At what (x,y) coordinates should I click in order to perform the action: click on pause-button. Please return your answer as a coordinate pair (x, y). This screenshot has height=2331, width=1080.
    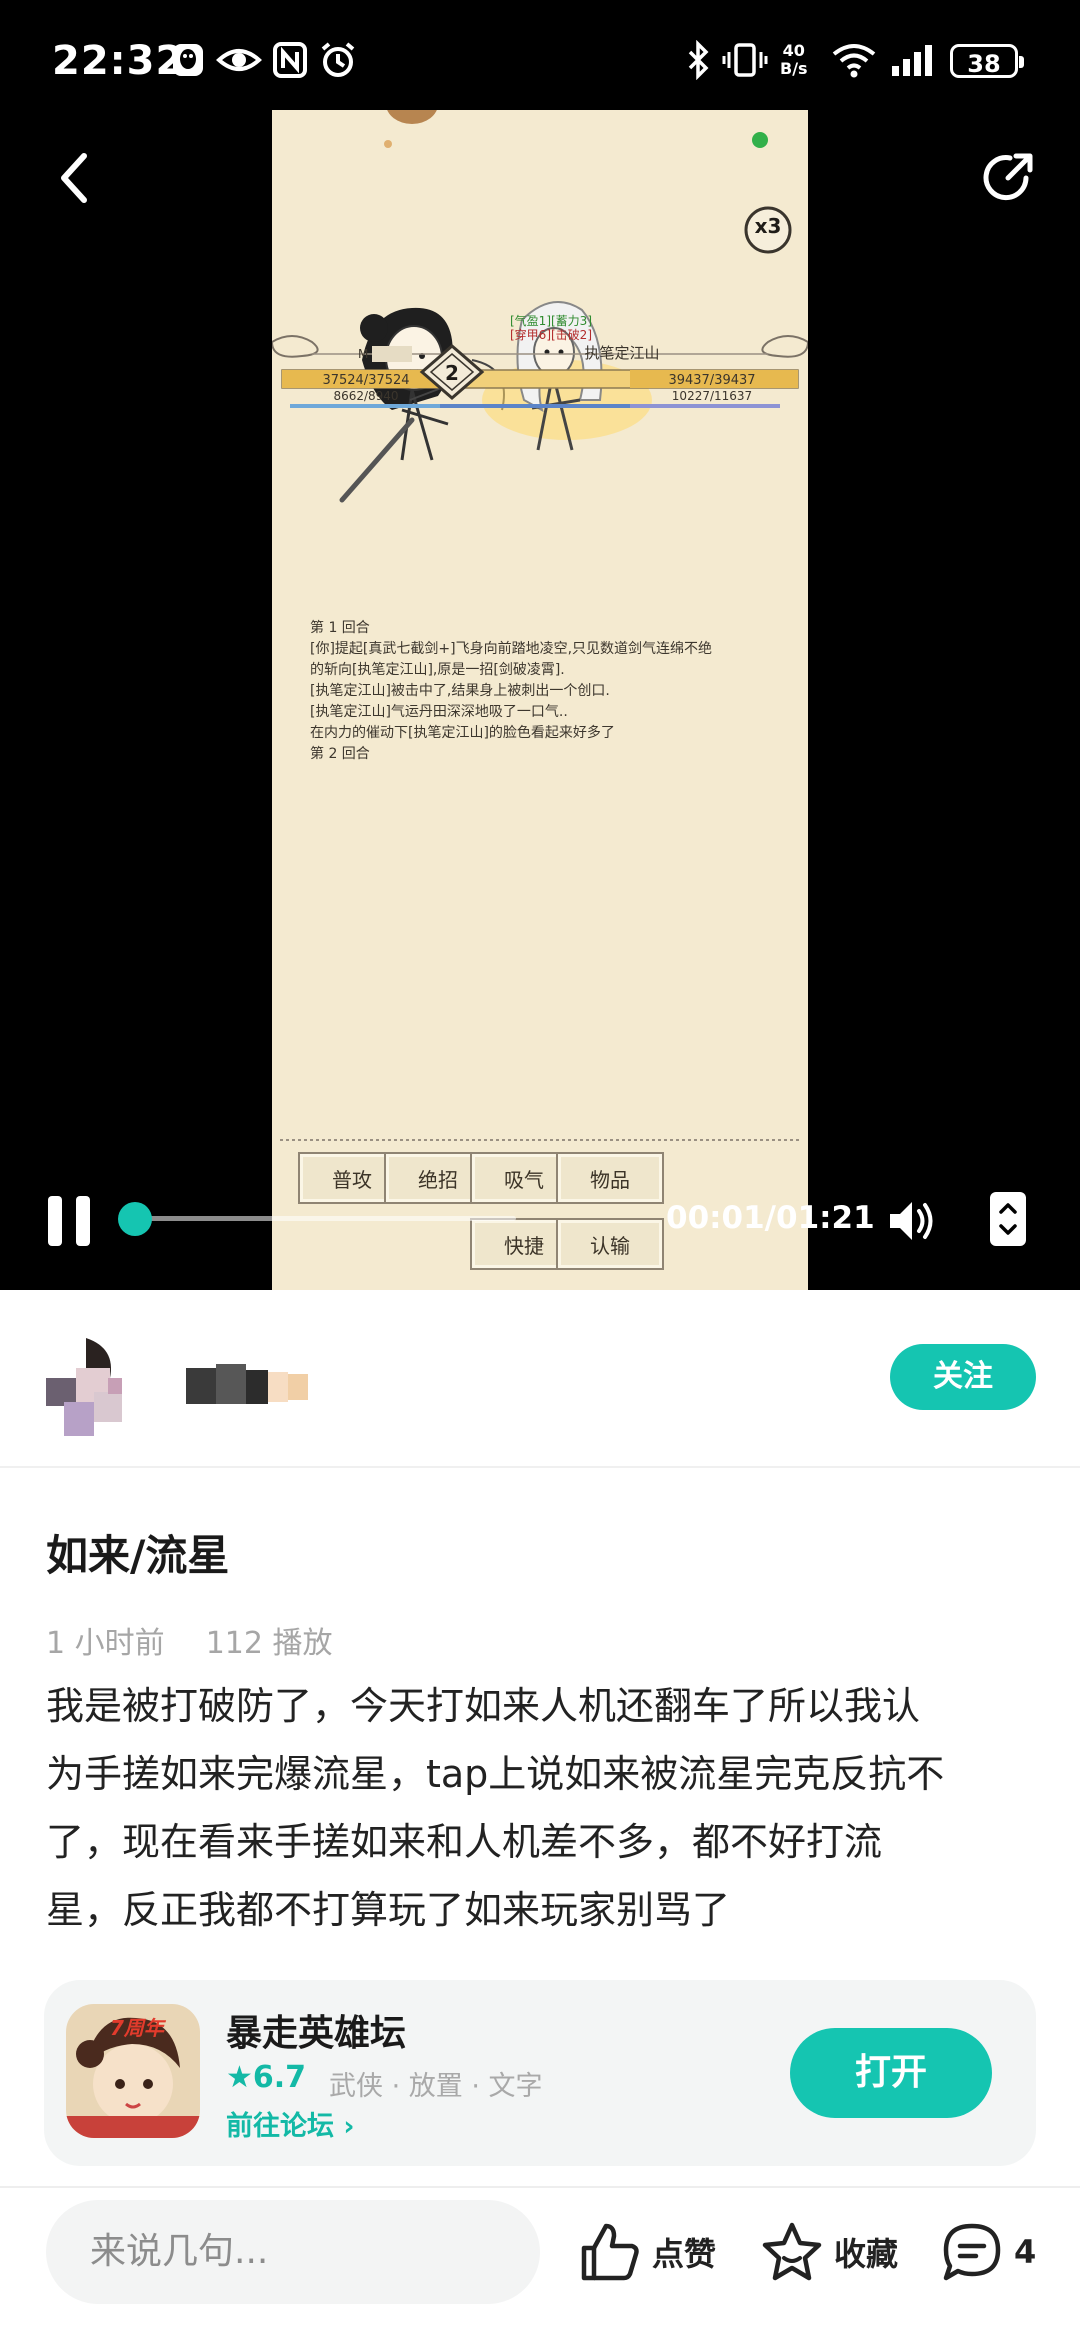
    Looking at the image, I should click on (71, 1221).